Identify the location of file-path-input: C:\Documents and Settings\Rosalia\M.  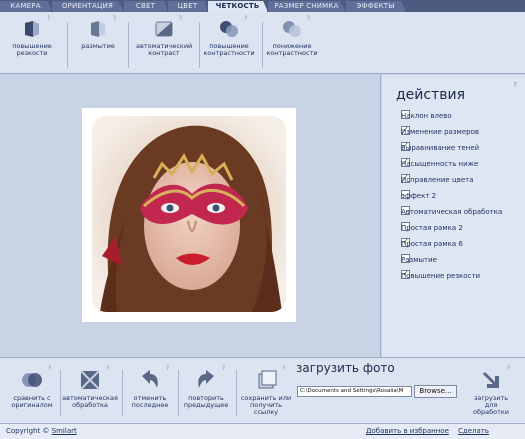
(354, 391).